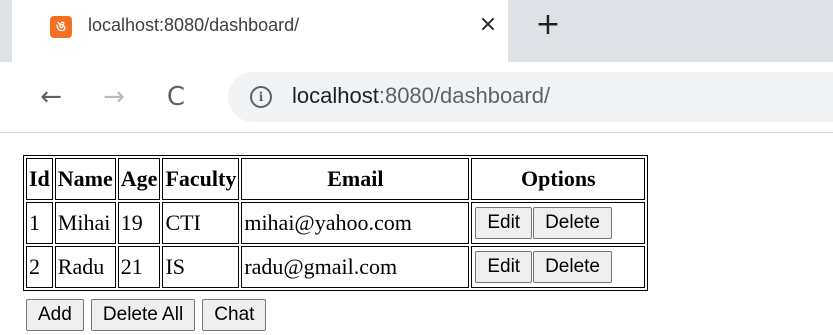  What do you see at coordinates (114, 97) in the screenshot?
I see `forward-icon: →` at bounding box center [114, 97].